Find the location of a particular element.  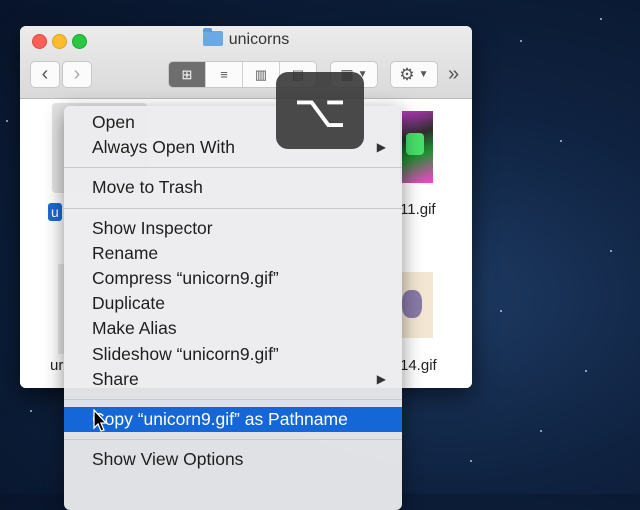

menu-item-label: Compress “unicorn9.gif” is located at coordinates (185, 277).